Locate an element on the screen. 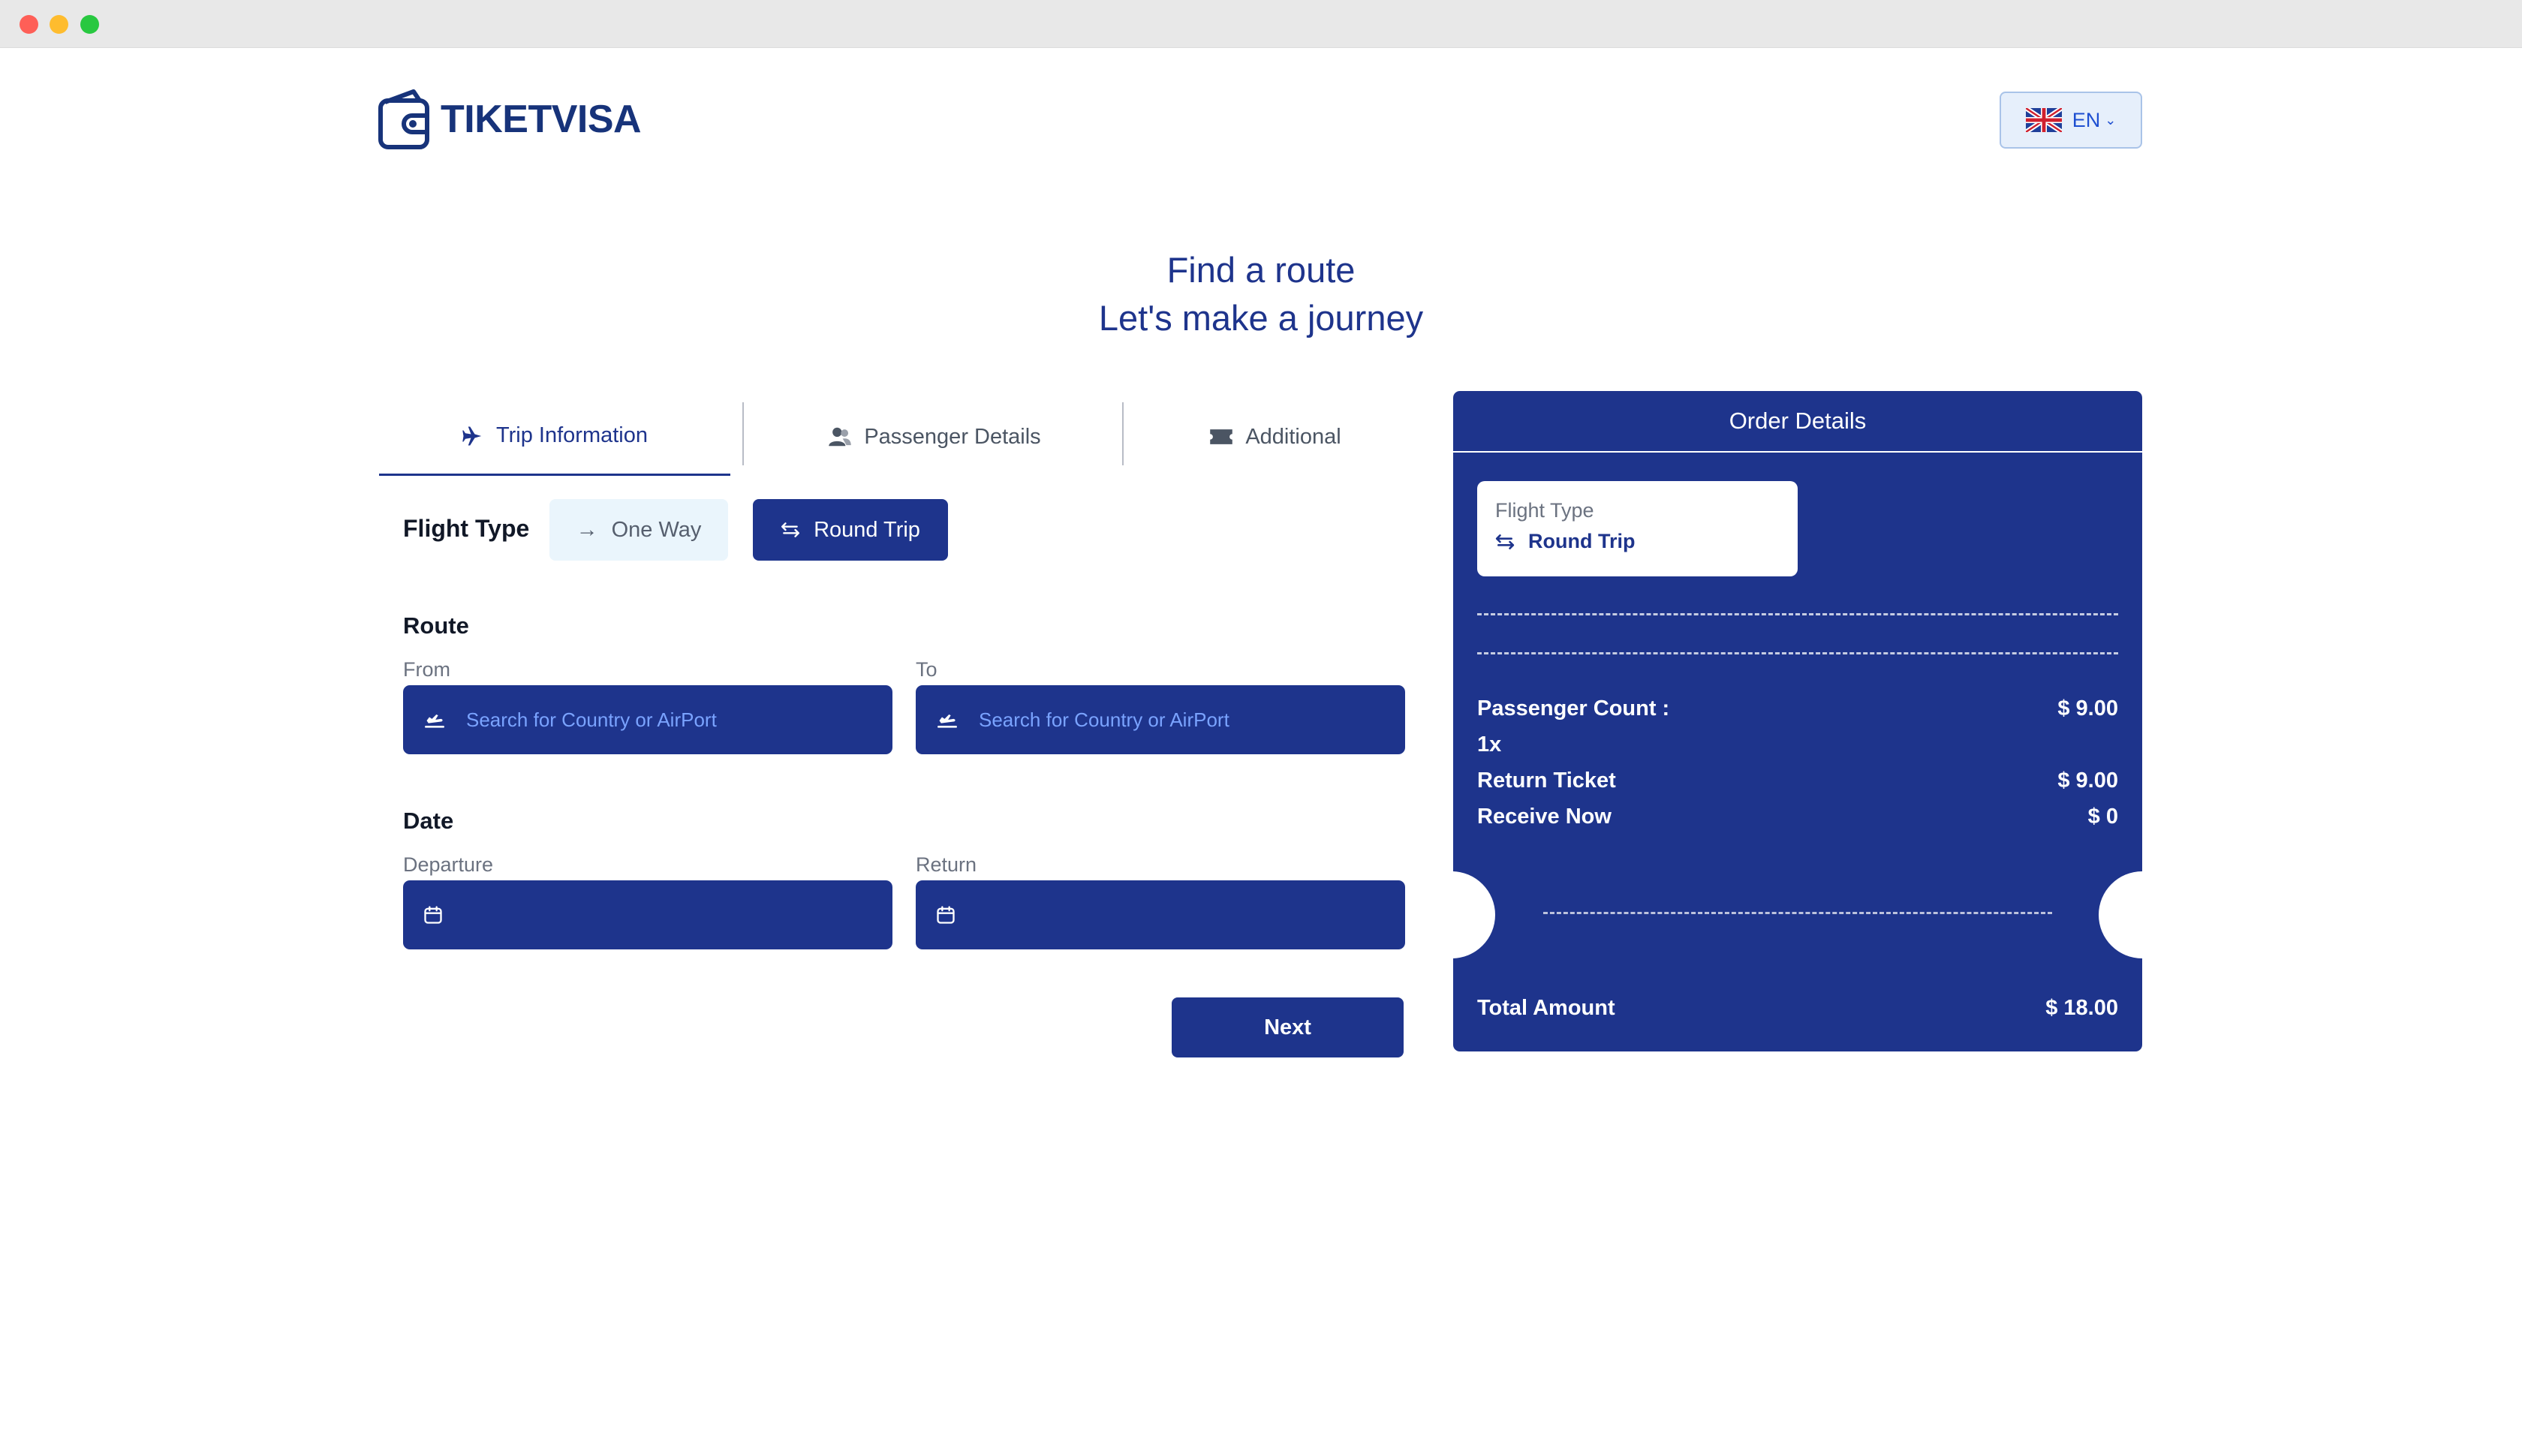 Image resolution: width=2522 pixels, height=1456 pixels. to-field is located at coordinates (1160, 719).